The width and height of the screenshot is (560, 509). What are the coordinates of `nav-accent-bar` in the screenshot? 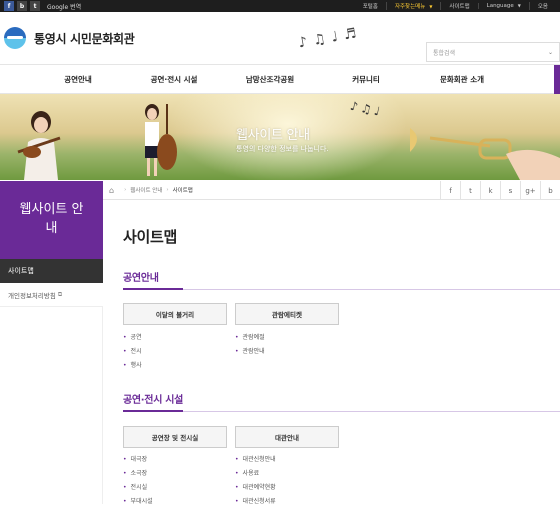 It's located at (557, 79).